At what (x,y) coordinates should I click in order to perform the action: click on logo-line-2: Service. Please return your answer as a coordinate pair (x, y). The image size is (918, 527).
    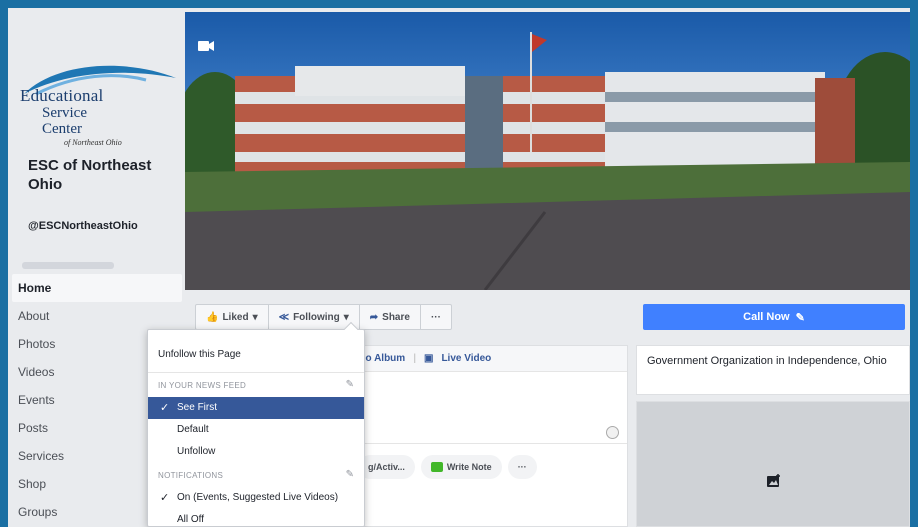
    Looking at the image, I should click on (64, 113).